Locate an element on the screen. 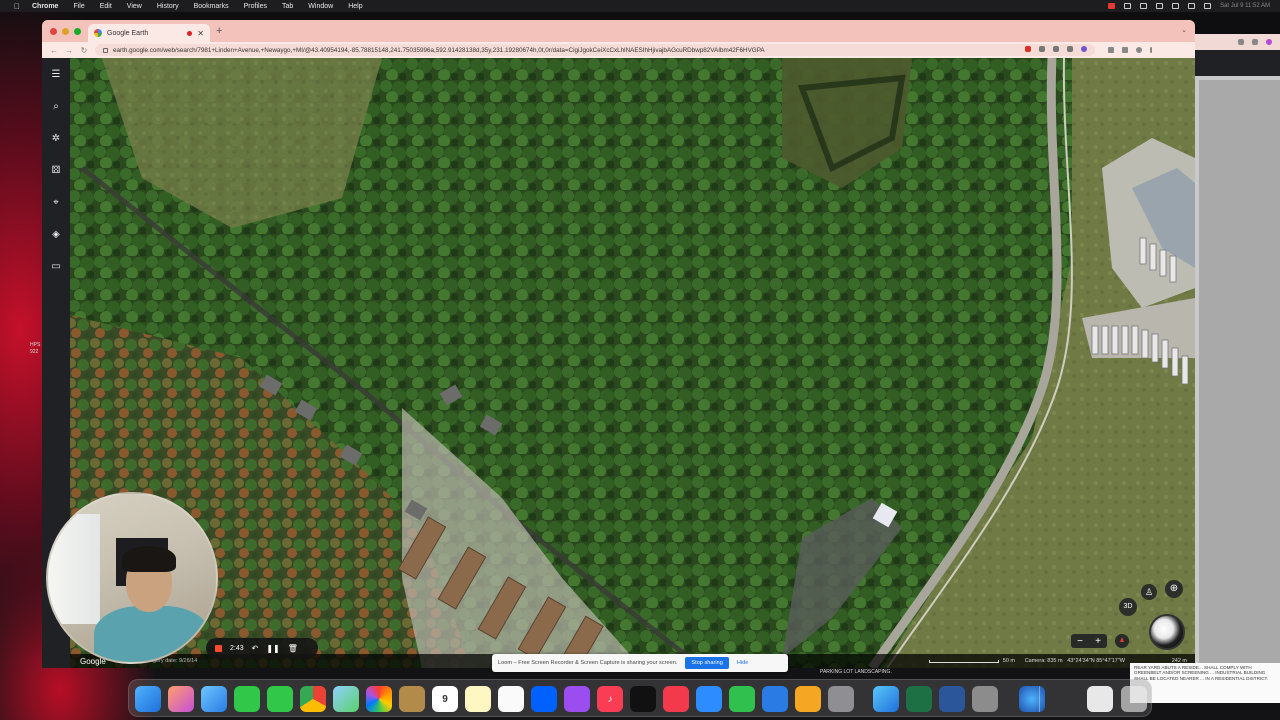  photos-icon is located at coordinates (379, 699).